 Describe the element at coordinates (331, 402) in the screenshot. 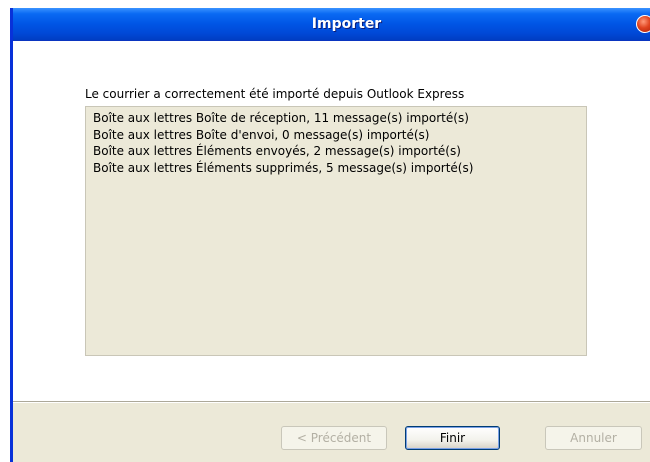

I see `button-separator` at that location.